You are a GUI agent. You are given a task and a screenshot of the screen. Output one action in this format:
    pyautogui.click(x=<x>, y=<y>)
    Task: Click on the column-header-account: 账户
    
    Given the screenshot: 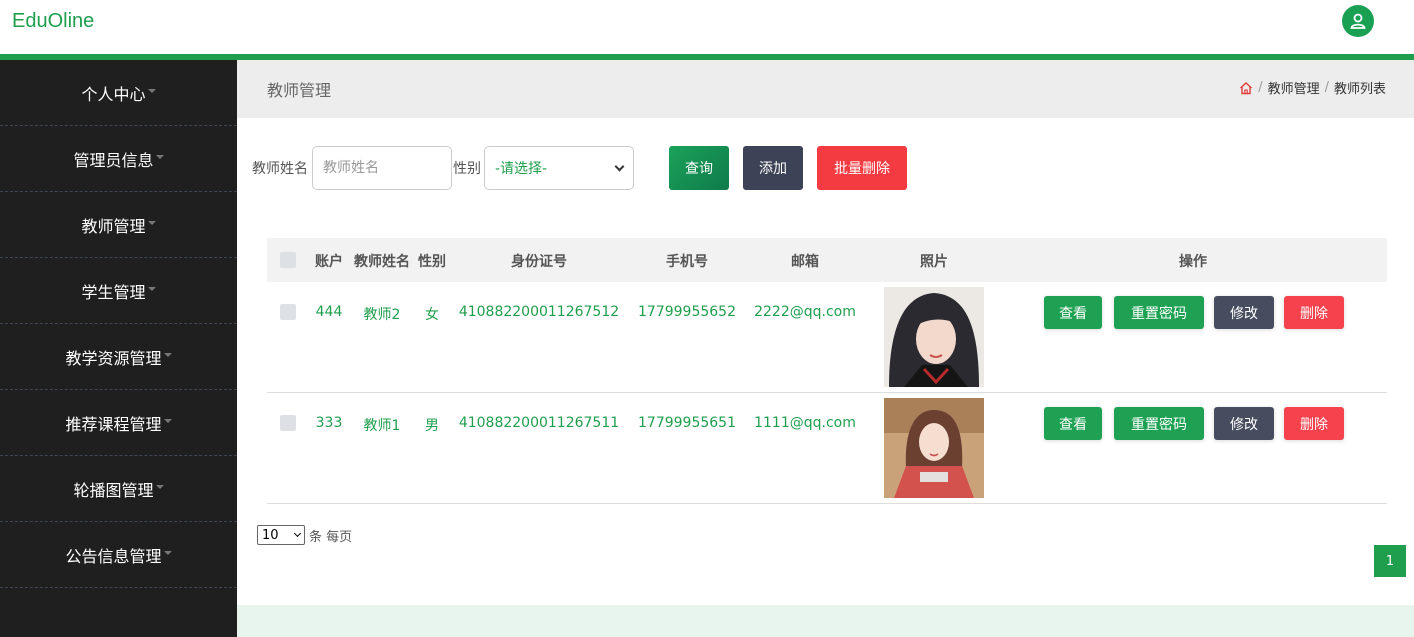 What is the action you would take?
    pyautogui.click(x=329, y=262)
    